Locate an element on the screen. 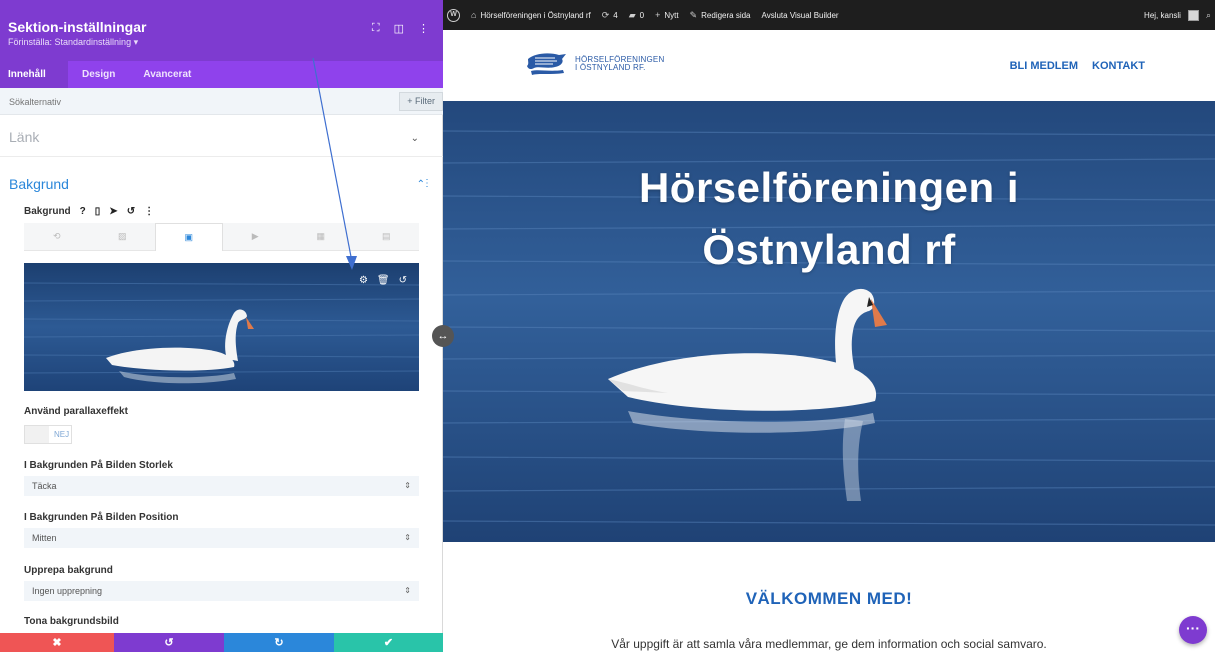 This screenshot has width=1215, height=652. comments-link: ▰ 0 is located at coordinates (636, 15).